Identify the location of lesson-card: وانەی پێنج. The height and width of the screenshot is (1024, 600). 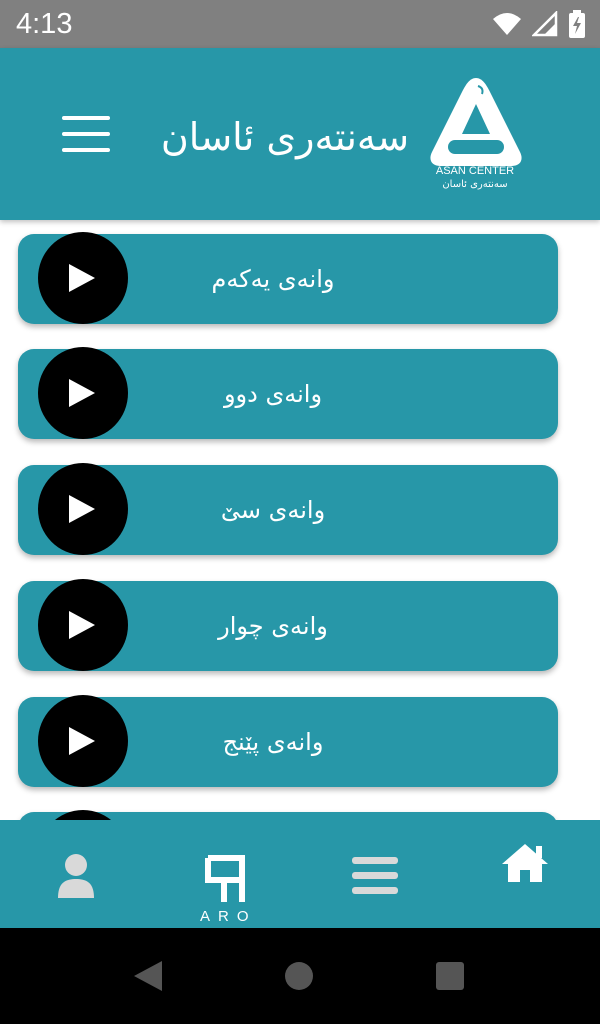
(288, 741).